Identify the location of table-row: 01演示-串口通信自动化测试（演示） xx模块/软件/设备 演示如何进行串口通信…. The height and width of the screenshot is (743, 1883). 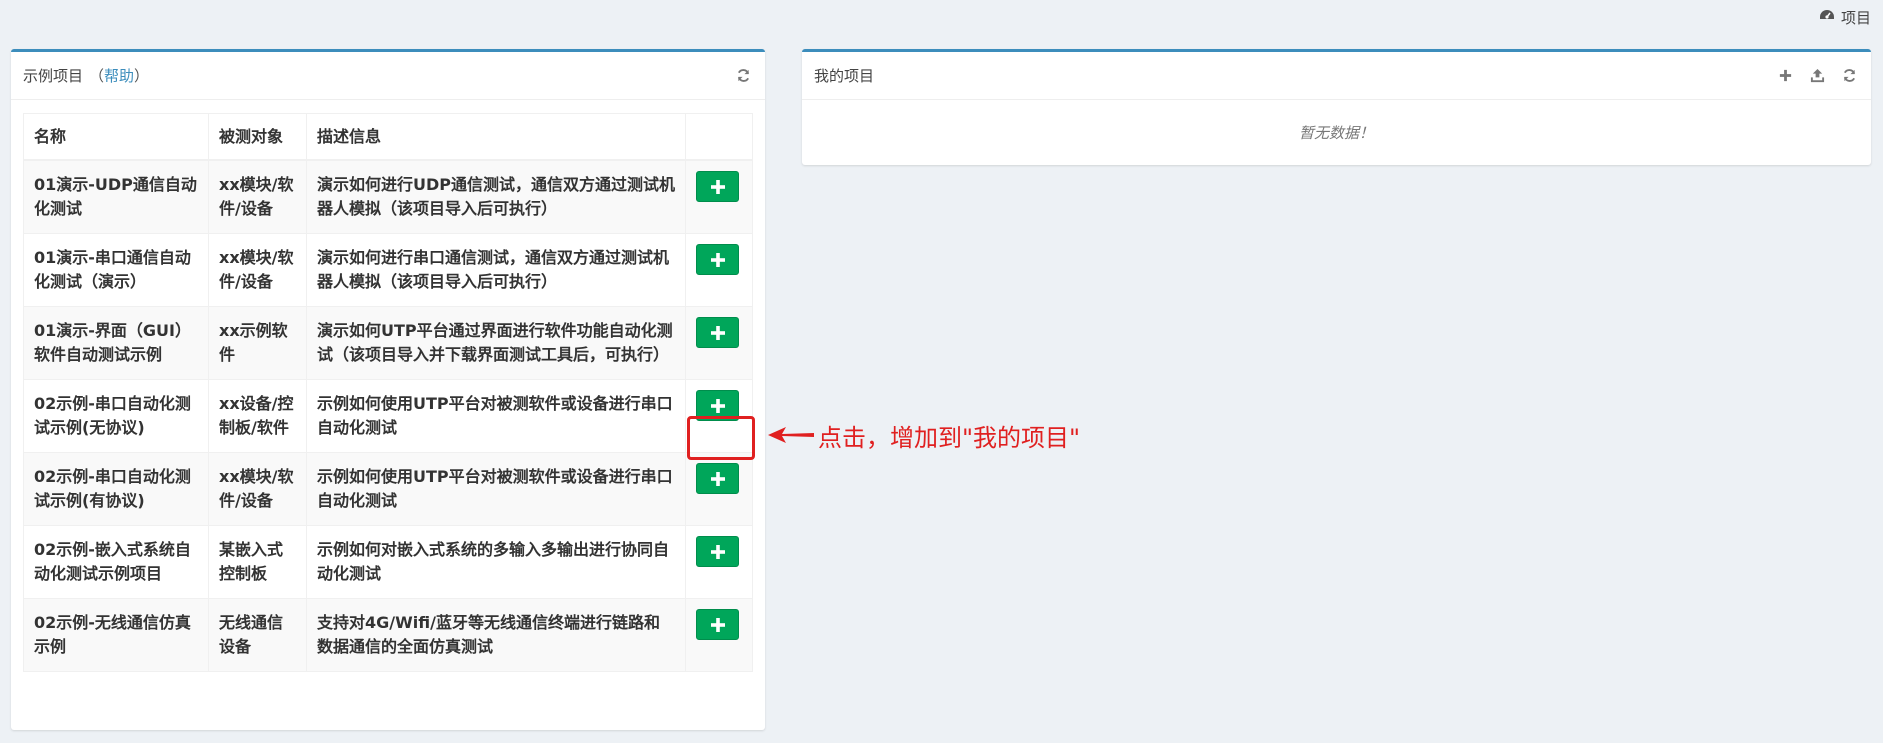
(388, 270).